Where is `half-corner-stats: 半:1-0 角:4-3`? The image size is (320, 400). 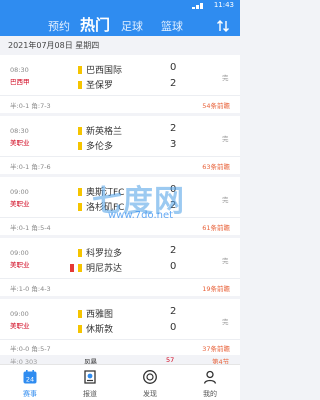
half-corner-stats: 半:1-0 角:4-3 is located at coordinates (30, 289).